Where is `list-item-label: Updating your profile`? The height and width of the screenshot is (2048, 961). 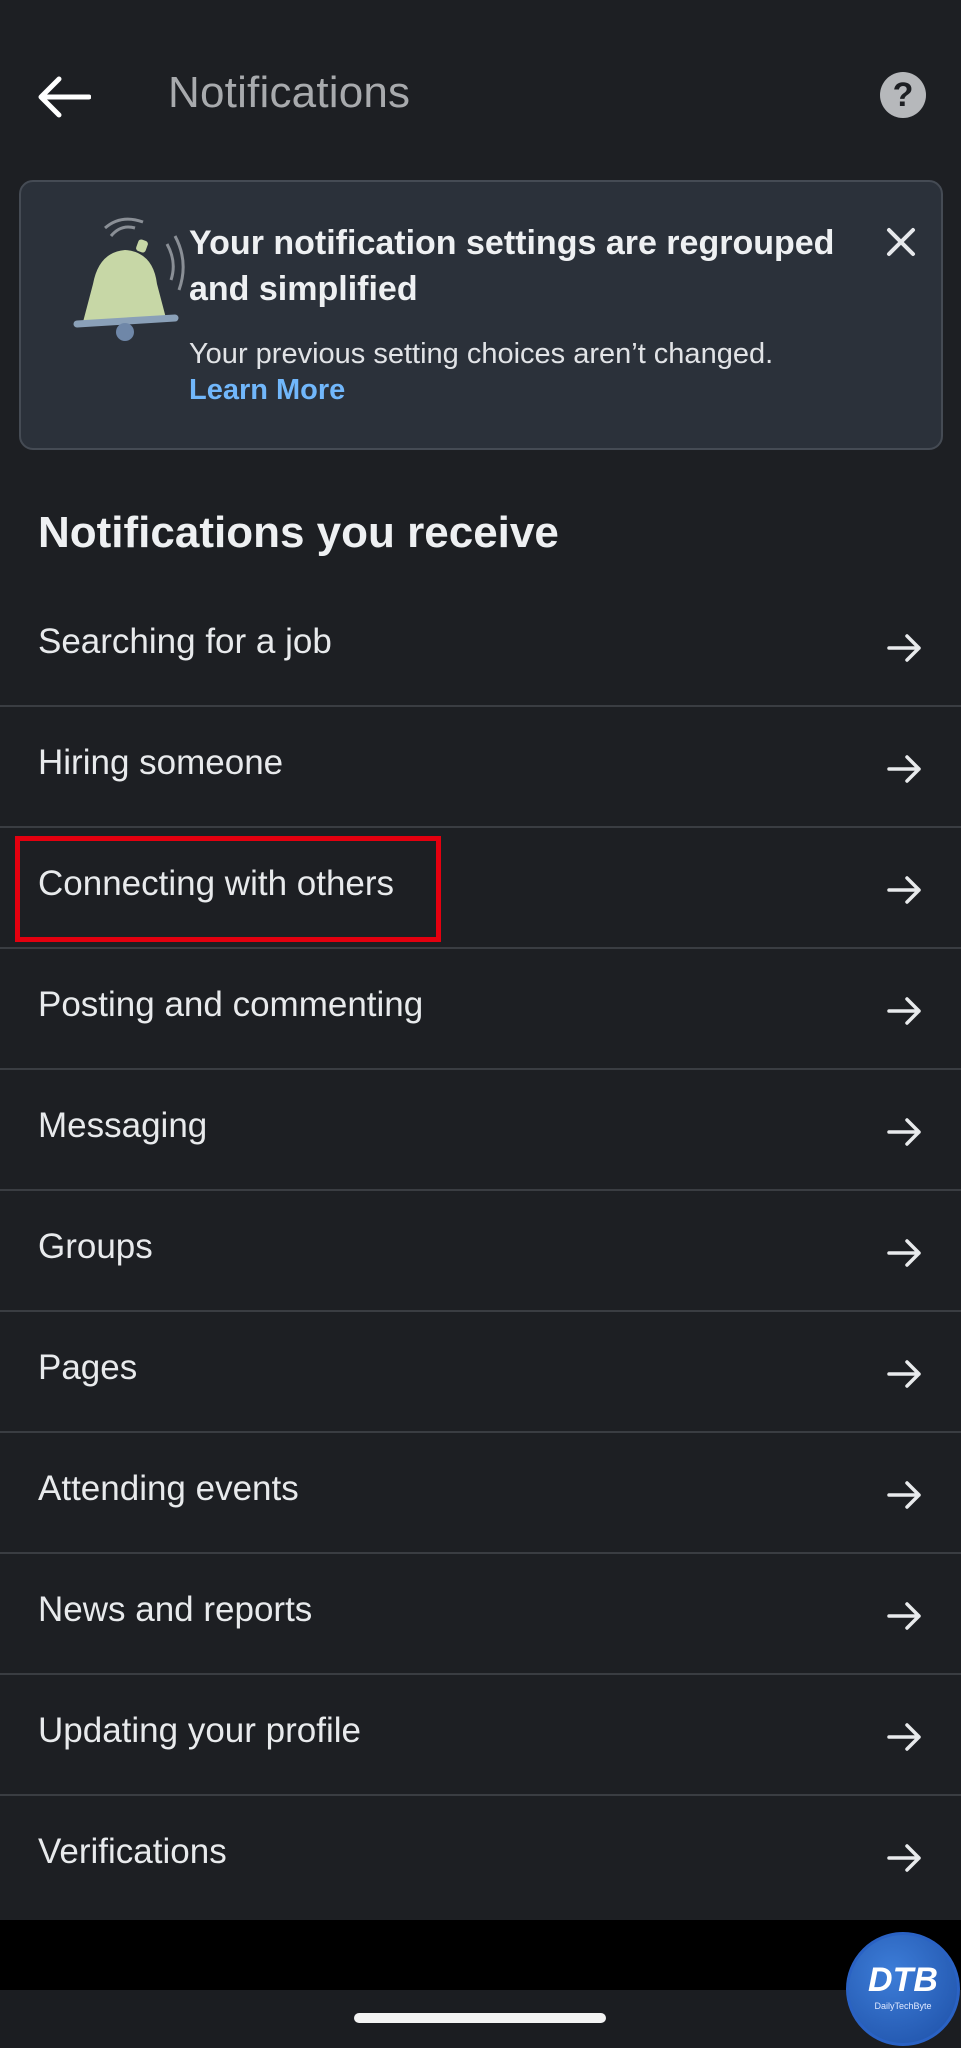
list-item-label: Updating your profile is located at coordinates (199, 1730).